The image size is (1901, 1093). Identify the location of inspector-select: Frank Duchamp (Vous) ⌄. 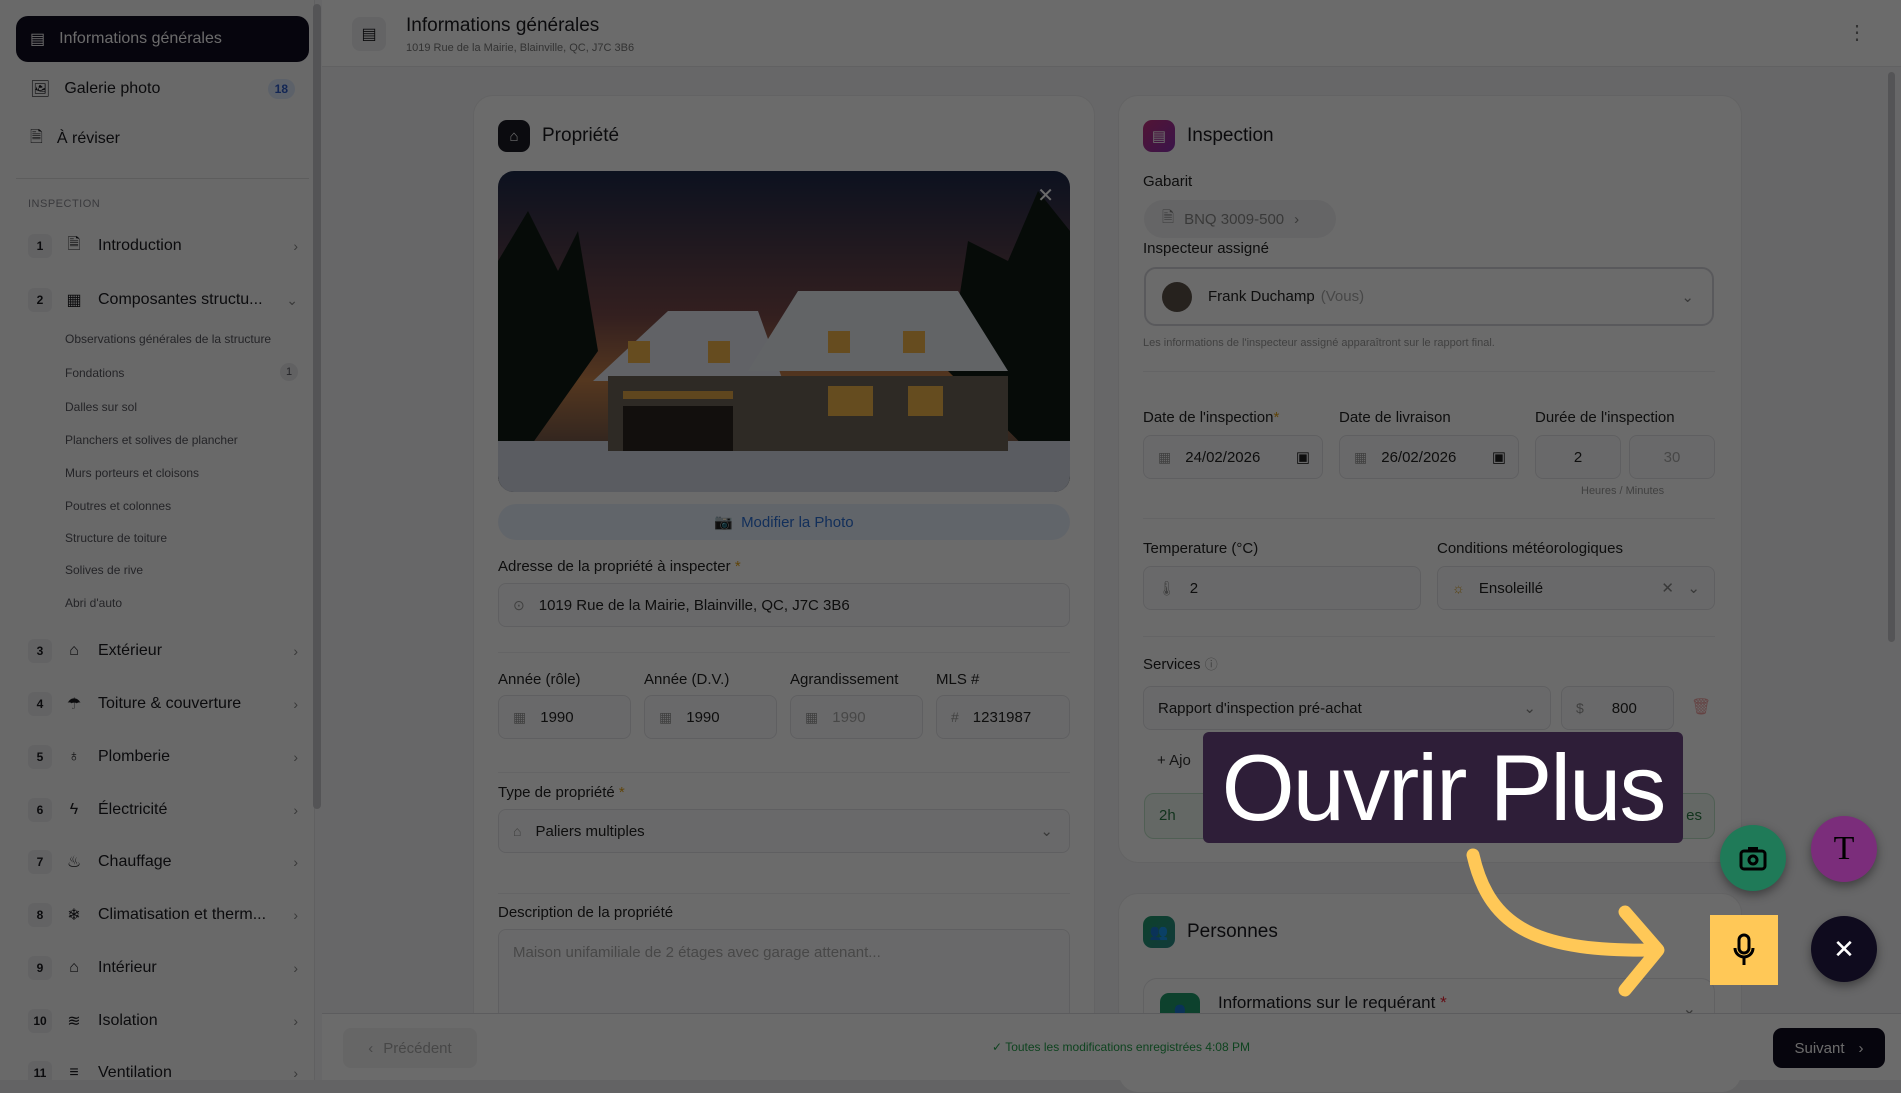
(1429, 296).